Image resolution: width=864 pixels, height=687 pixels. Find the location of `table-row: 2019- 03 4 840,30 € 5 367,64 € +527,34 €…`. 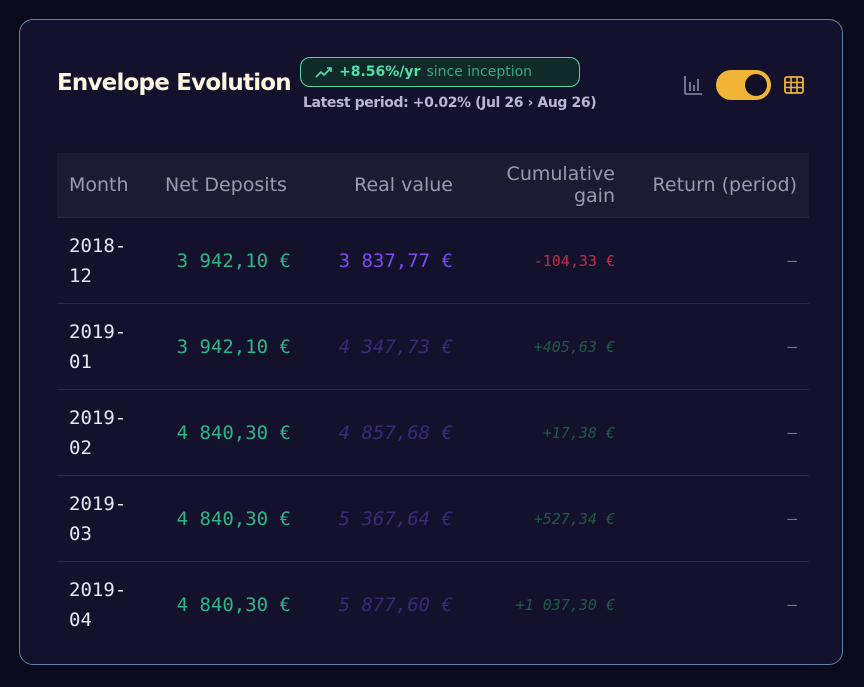

table-row: 2019- 03 4 840,30 € 5 367,64 € +527,34 €… is located at coordinates (433, 518).